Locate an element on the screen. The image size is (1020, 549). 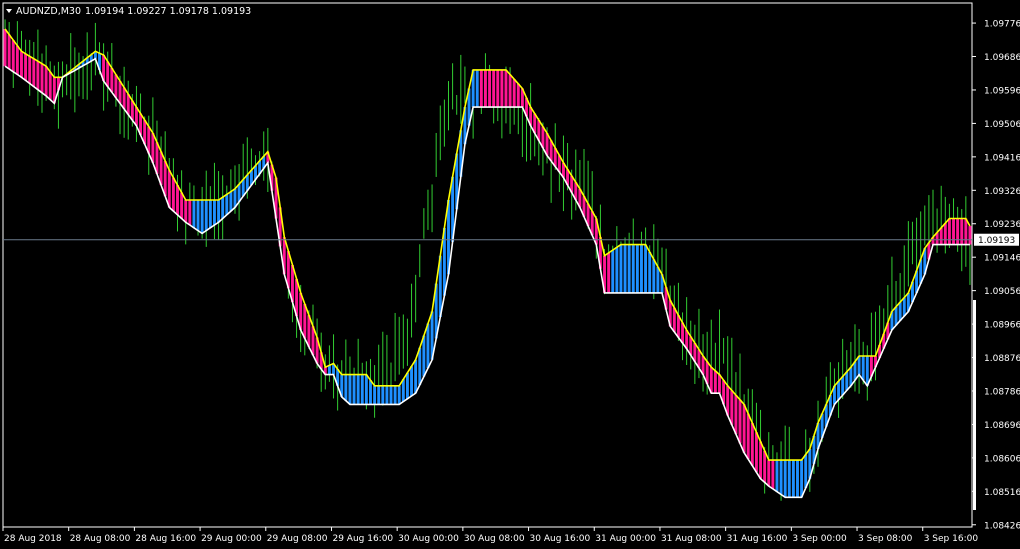
y-tick-label: 1.09146 is located at coordinates (1002, 259).